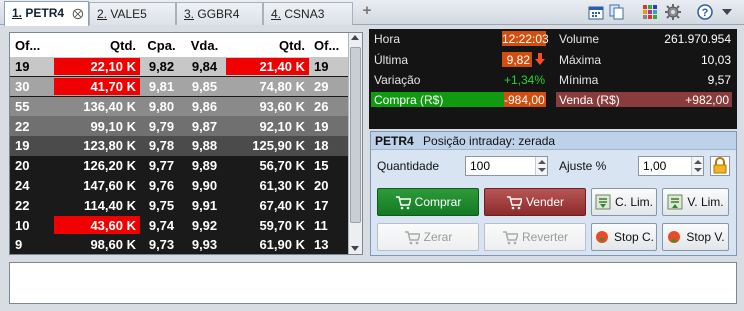 This screenshot has height=311, width=744. I want to click on book-row: 9 98,60 K 9,73 9,93 61,90 K 13, so click(179, 244).